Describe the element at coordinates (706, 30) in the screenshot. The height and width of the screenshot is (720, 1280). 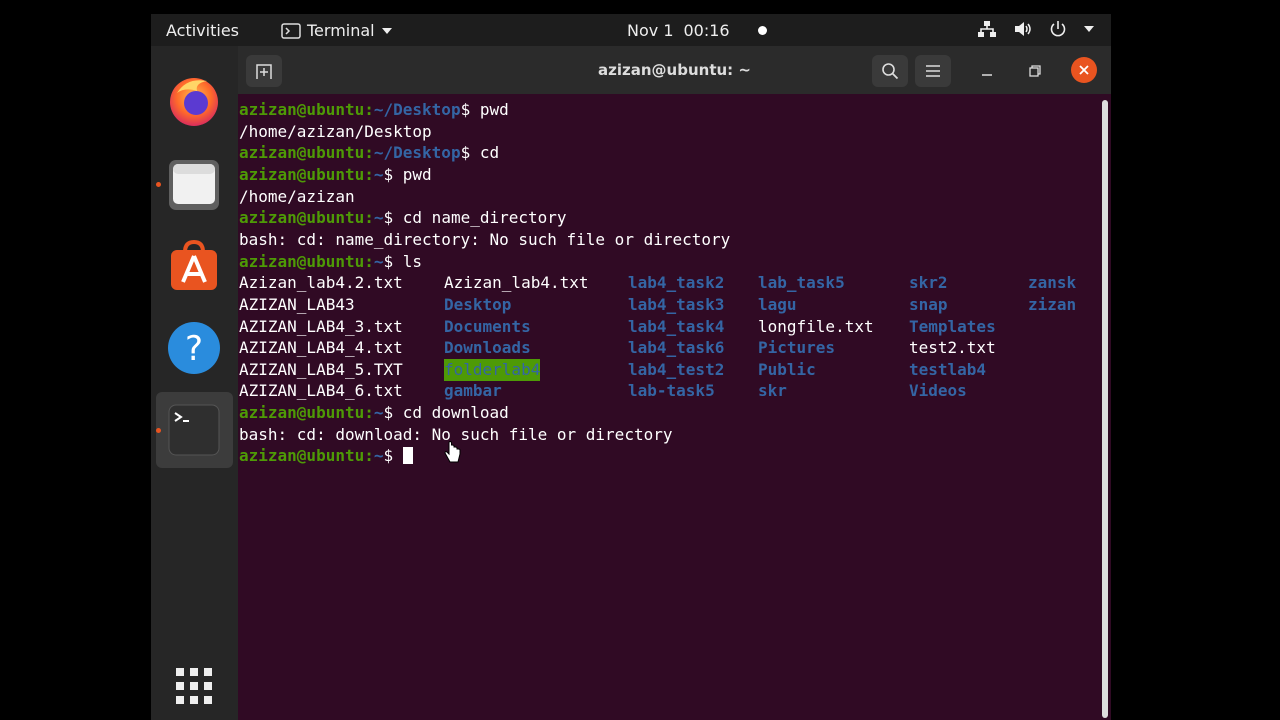
I see `clock-time: 00:16` at that location.